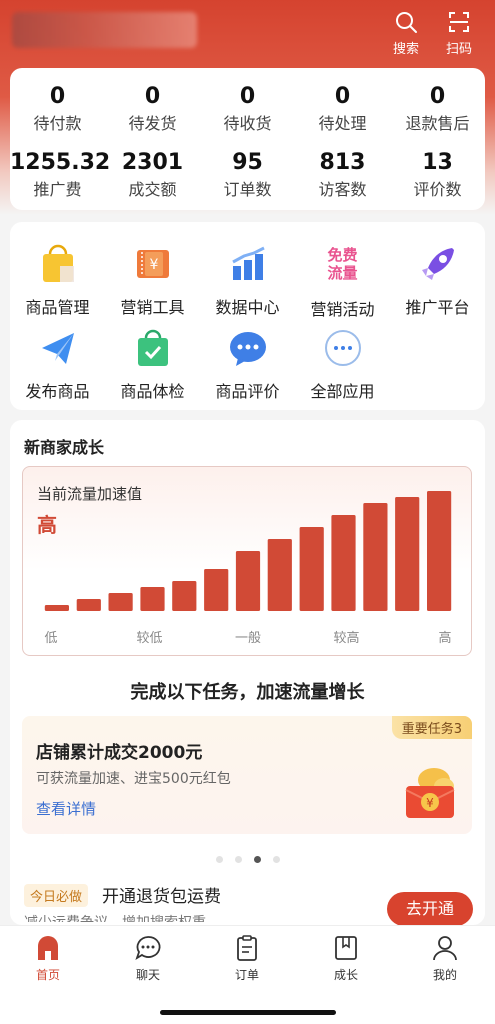 The width and height of the screenshot is (495, 1024). I want to click on stat-label: 访客数, so click(342, 189).